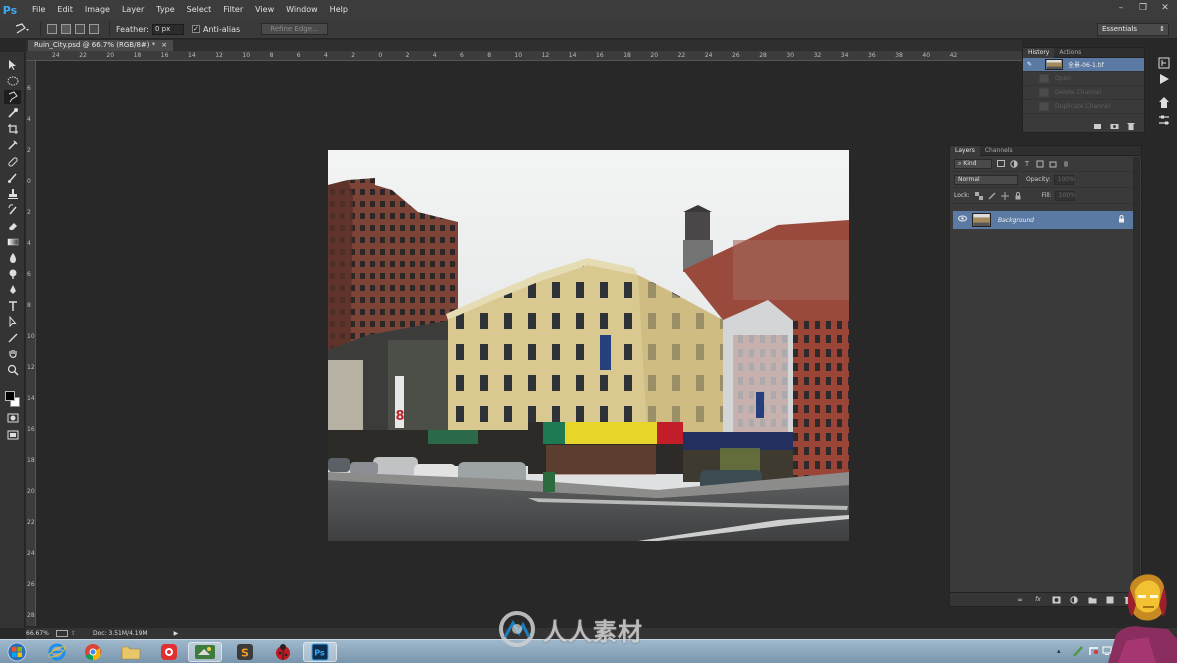  I want to click on pen-tool-icon, so click(12, 290).